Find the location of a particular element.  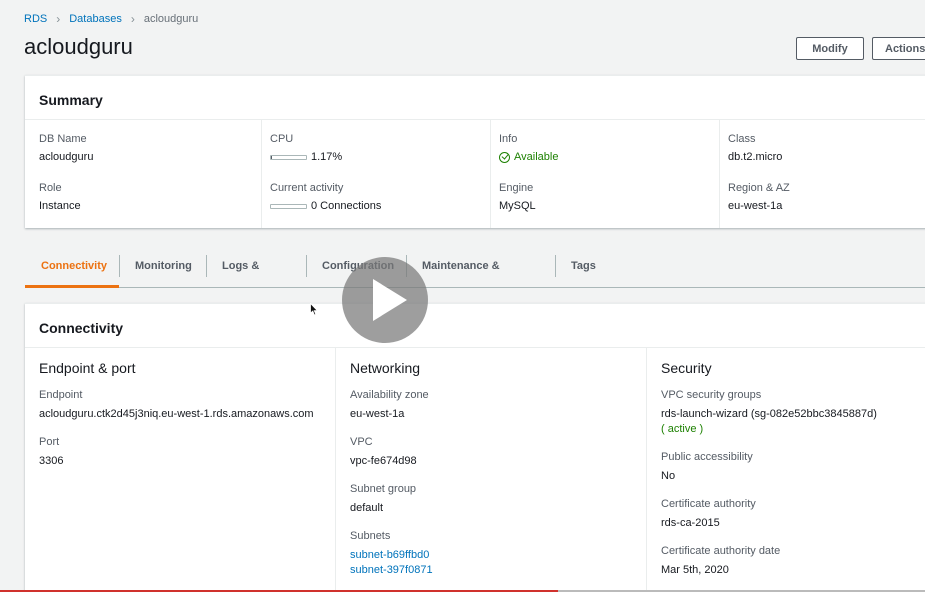

vpc-label: VPC is located at coordinates (361, 442).